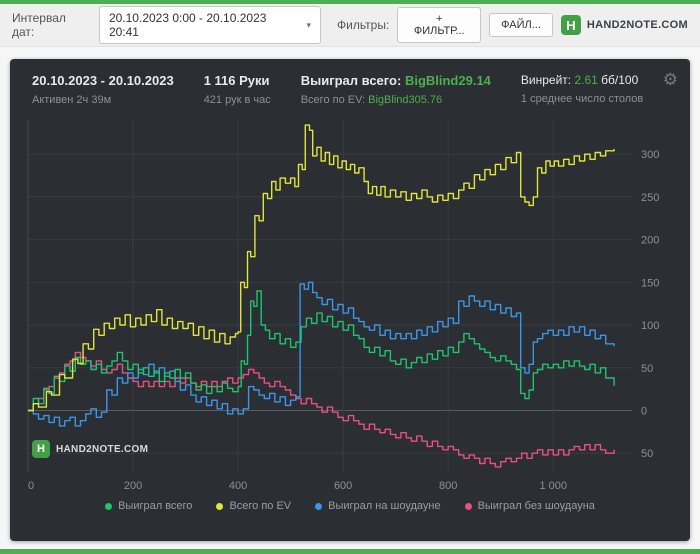 The height and width of the screenshot is (554, 700). I want to click on legend-item: Выиграл всего, so click(148, 506).